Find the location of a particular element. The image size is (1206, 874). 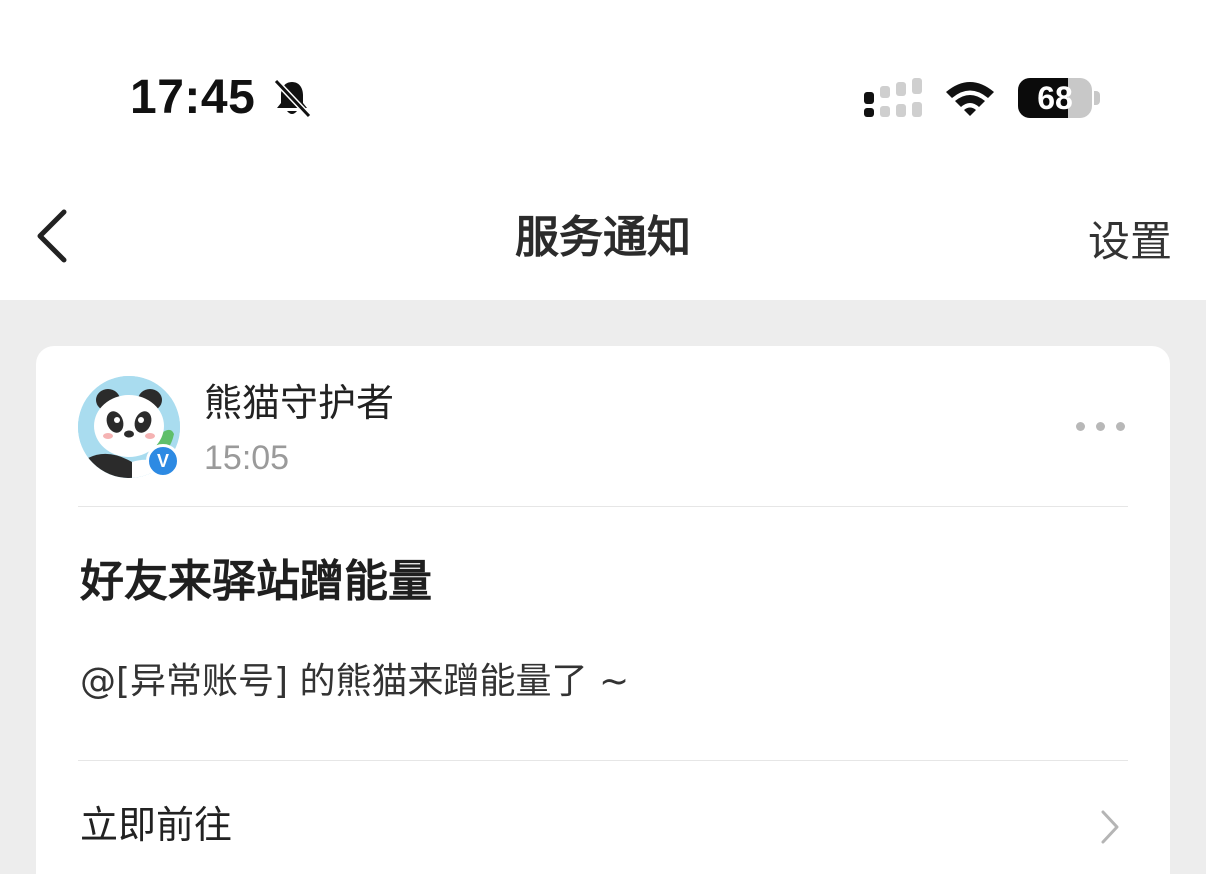

action-divider is located at coordinates (603, 760).